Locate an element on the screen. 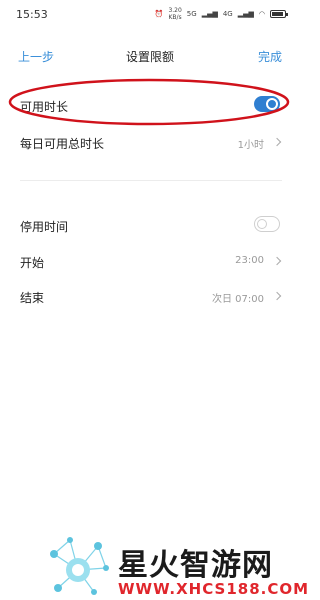 The width and height of the screenshot is (320, 600). row-start: 开始 23:00 is located at coordinates (150, 262).